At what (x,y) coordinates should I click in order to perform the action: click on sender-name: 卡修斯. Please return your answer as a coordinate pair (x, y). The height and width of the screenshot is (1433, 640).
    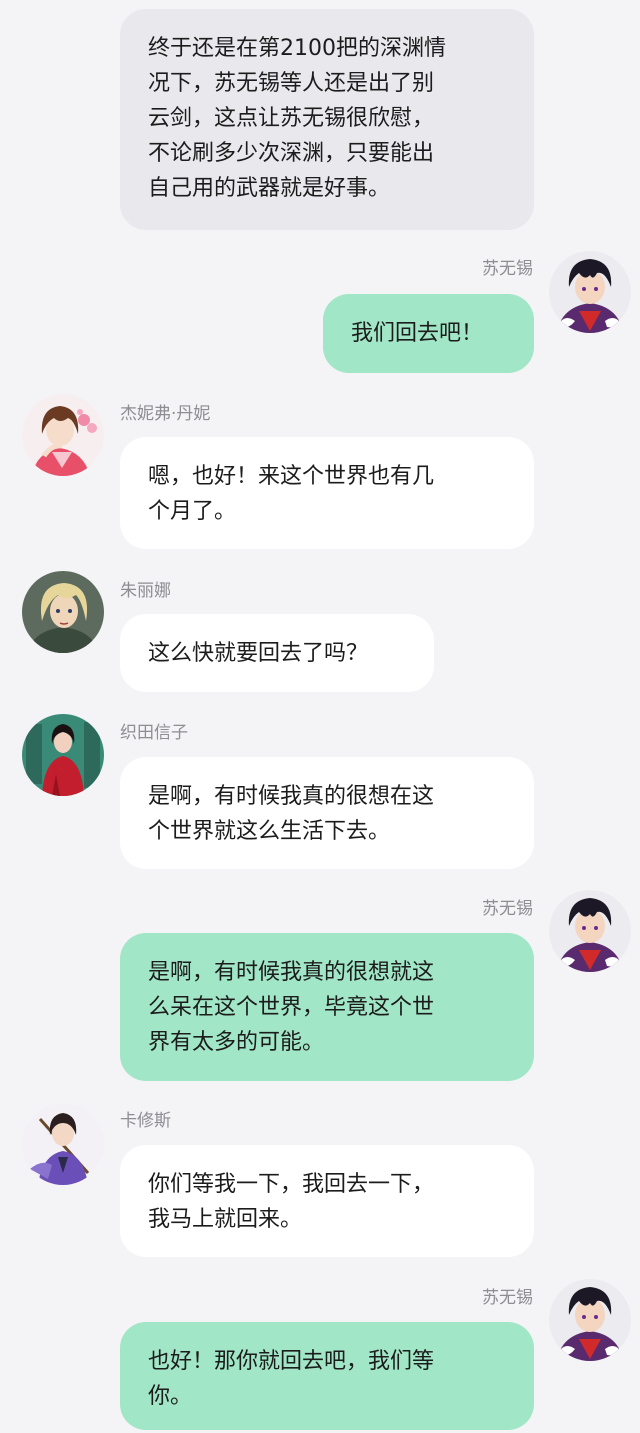
    Looking at the image, I should click on (145, 1121).